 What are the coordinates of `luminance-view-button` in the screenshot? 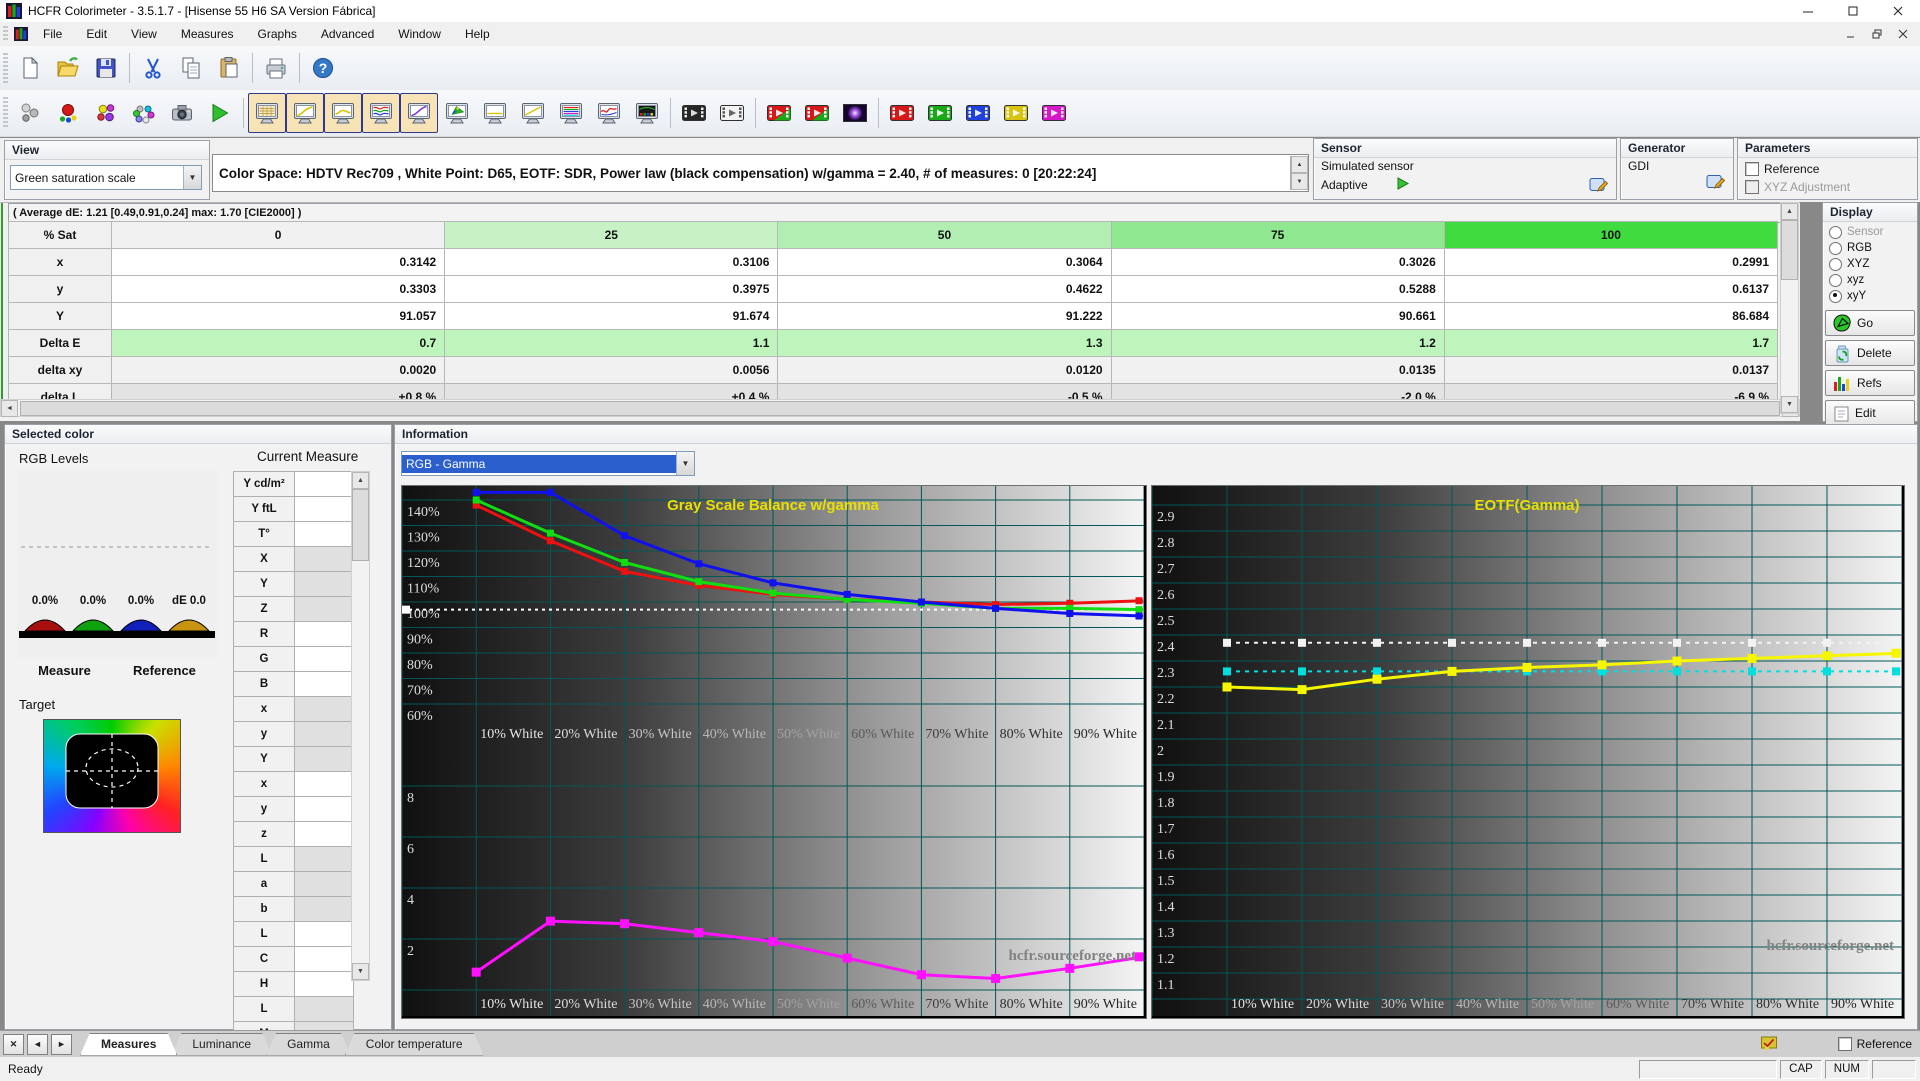 It's located at (419, 113).